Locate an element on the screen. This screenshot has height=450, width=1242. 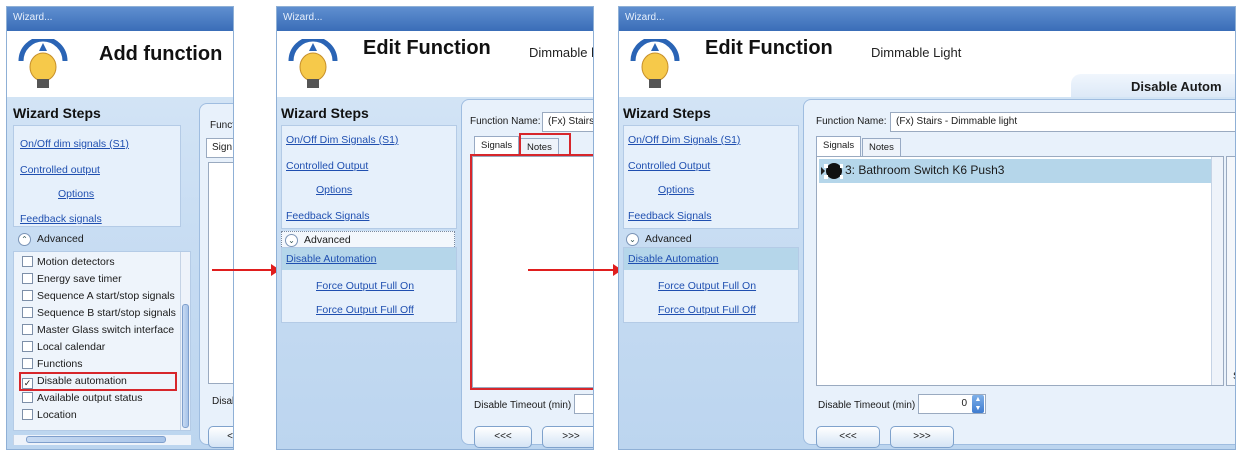
function-name-input: (Fx) Stairs - Dimmable light is located at coordinates (1062, 122).